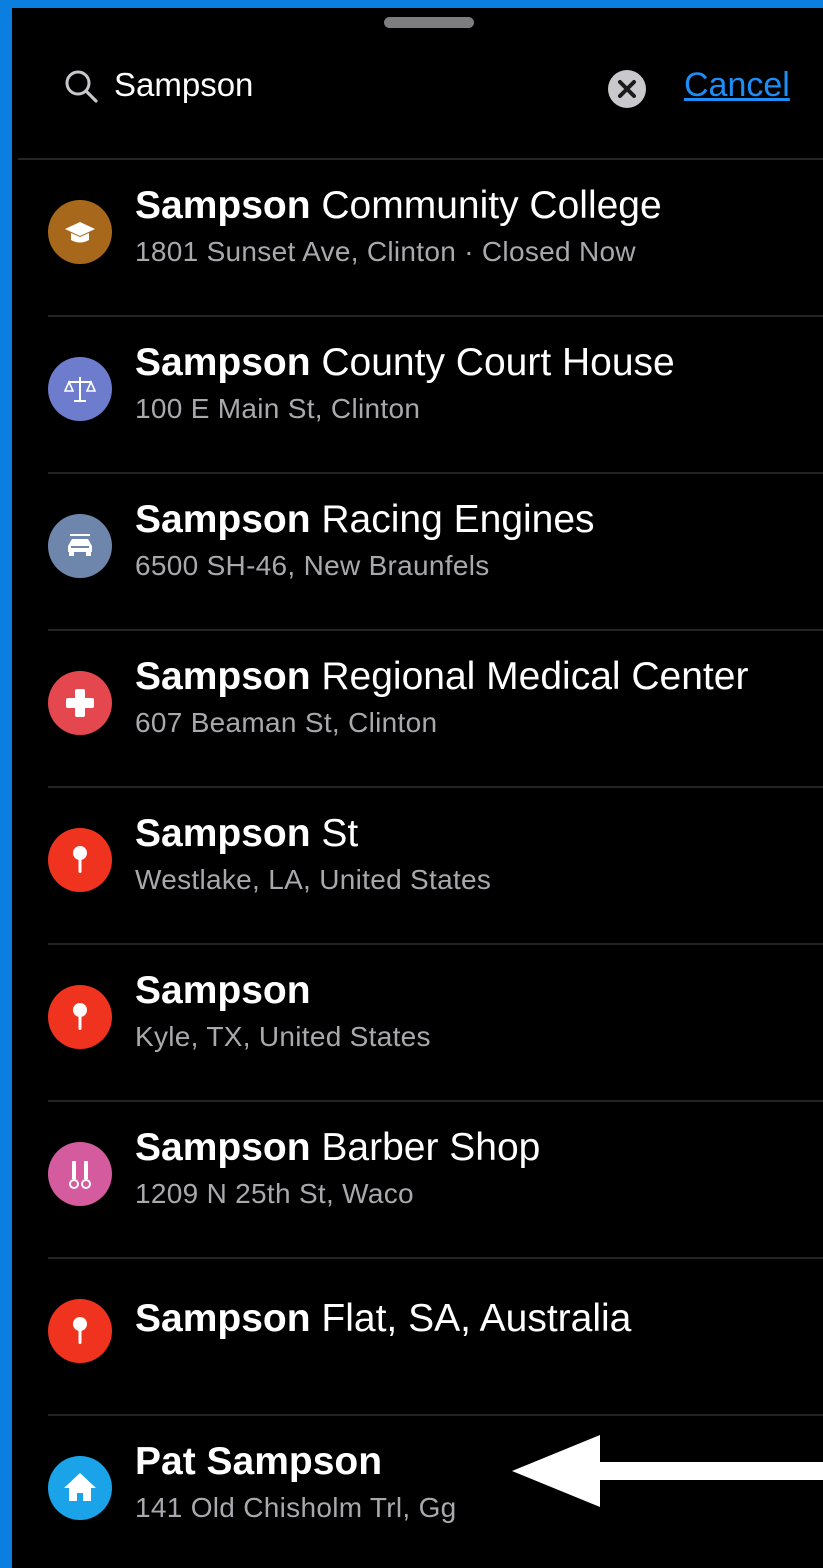 Image resolution: width=823 pixels, height=1568 pixels. I want to click on sheet-grabber, so click(429, 22).